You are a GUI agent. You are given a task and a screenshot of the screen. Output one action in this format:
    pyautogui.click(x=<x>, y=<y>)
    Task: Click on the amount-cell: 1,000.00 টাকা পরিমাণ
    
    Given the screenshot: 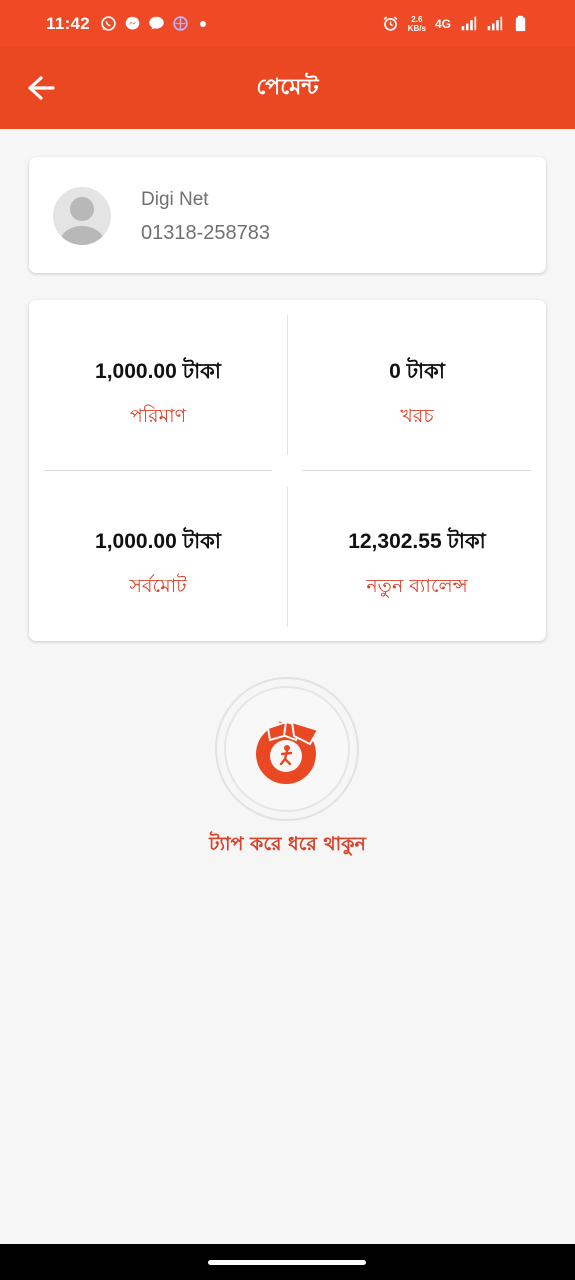 What is the action you would take?
    pyautogui.click(x=158, y=394)
    